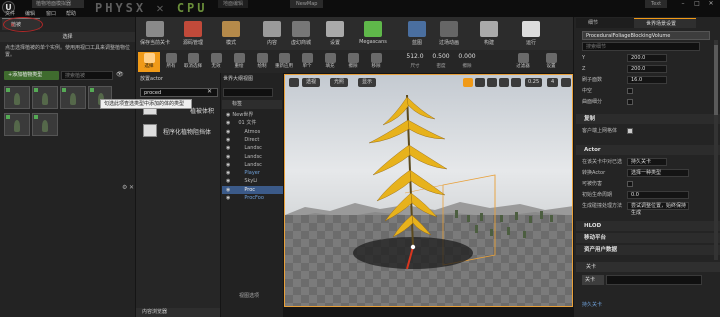 This screenshot has height=317, width=720. What do you see at coordinates (239, 62) in the screenshot?
I see `foliage-tool-4: 重绘` at bounding box center [239, 62].